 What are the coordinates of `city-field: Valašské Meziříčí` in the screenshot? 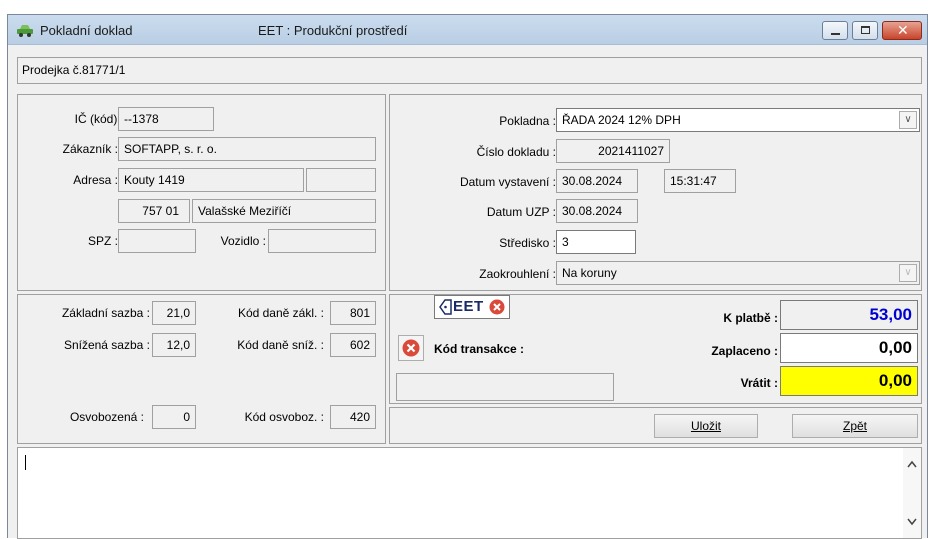 It's located at (284, 211).